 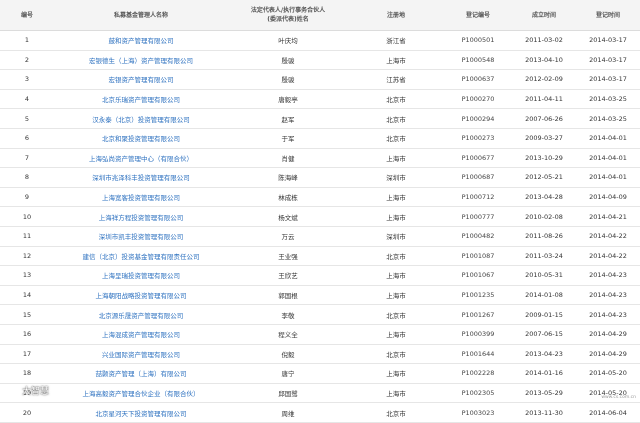 I want to click on cell-registration-date: 2014-04-21, so click(x=608, y=216).